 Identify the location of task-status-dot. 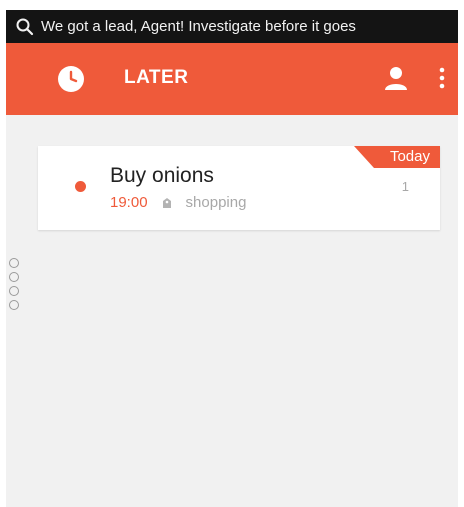
(80, 186).